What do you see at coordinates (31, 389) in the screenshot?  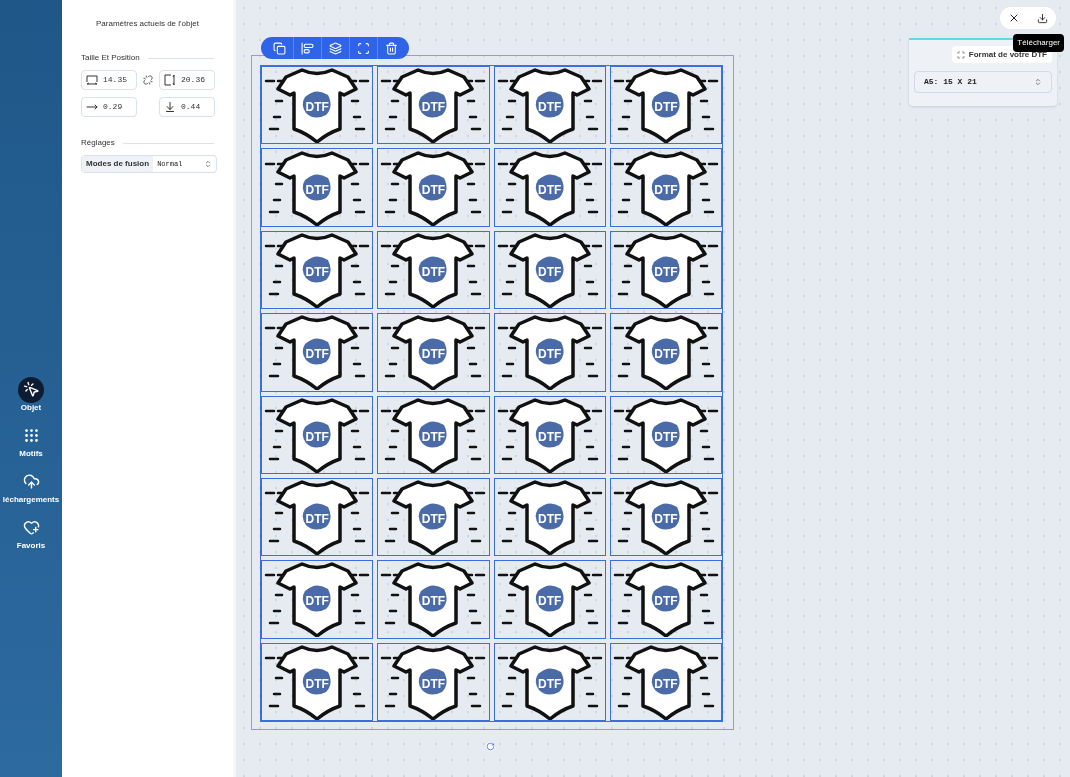 I see `cursor-icon` at bounding box center [31, 389].